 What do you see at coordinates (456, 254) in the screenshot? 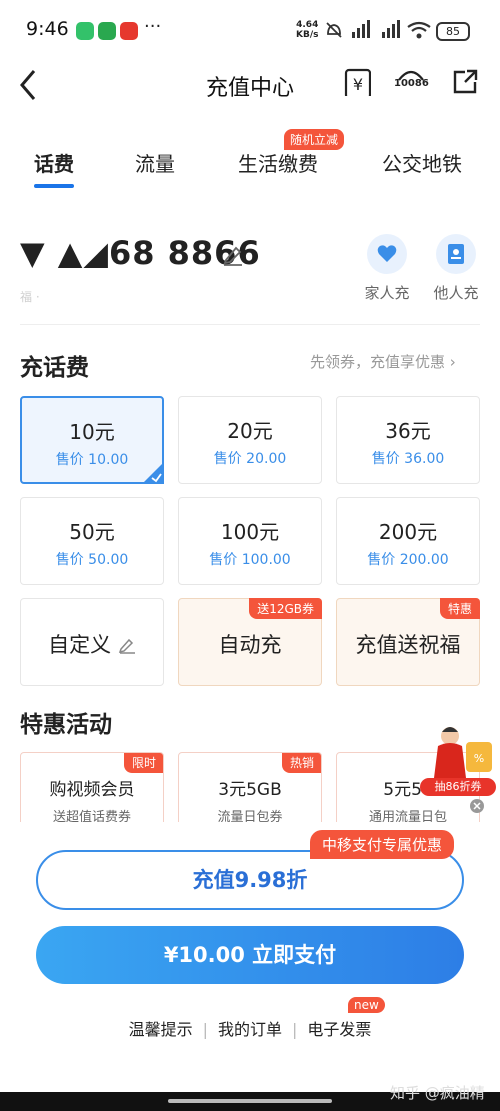
I see `contact-book-icon` at bounding box center [456, 254].